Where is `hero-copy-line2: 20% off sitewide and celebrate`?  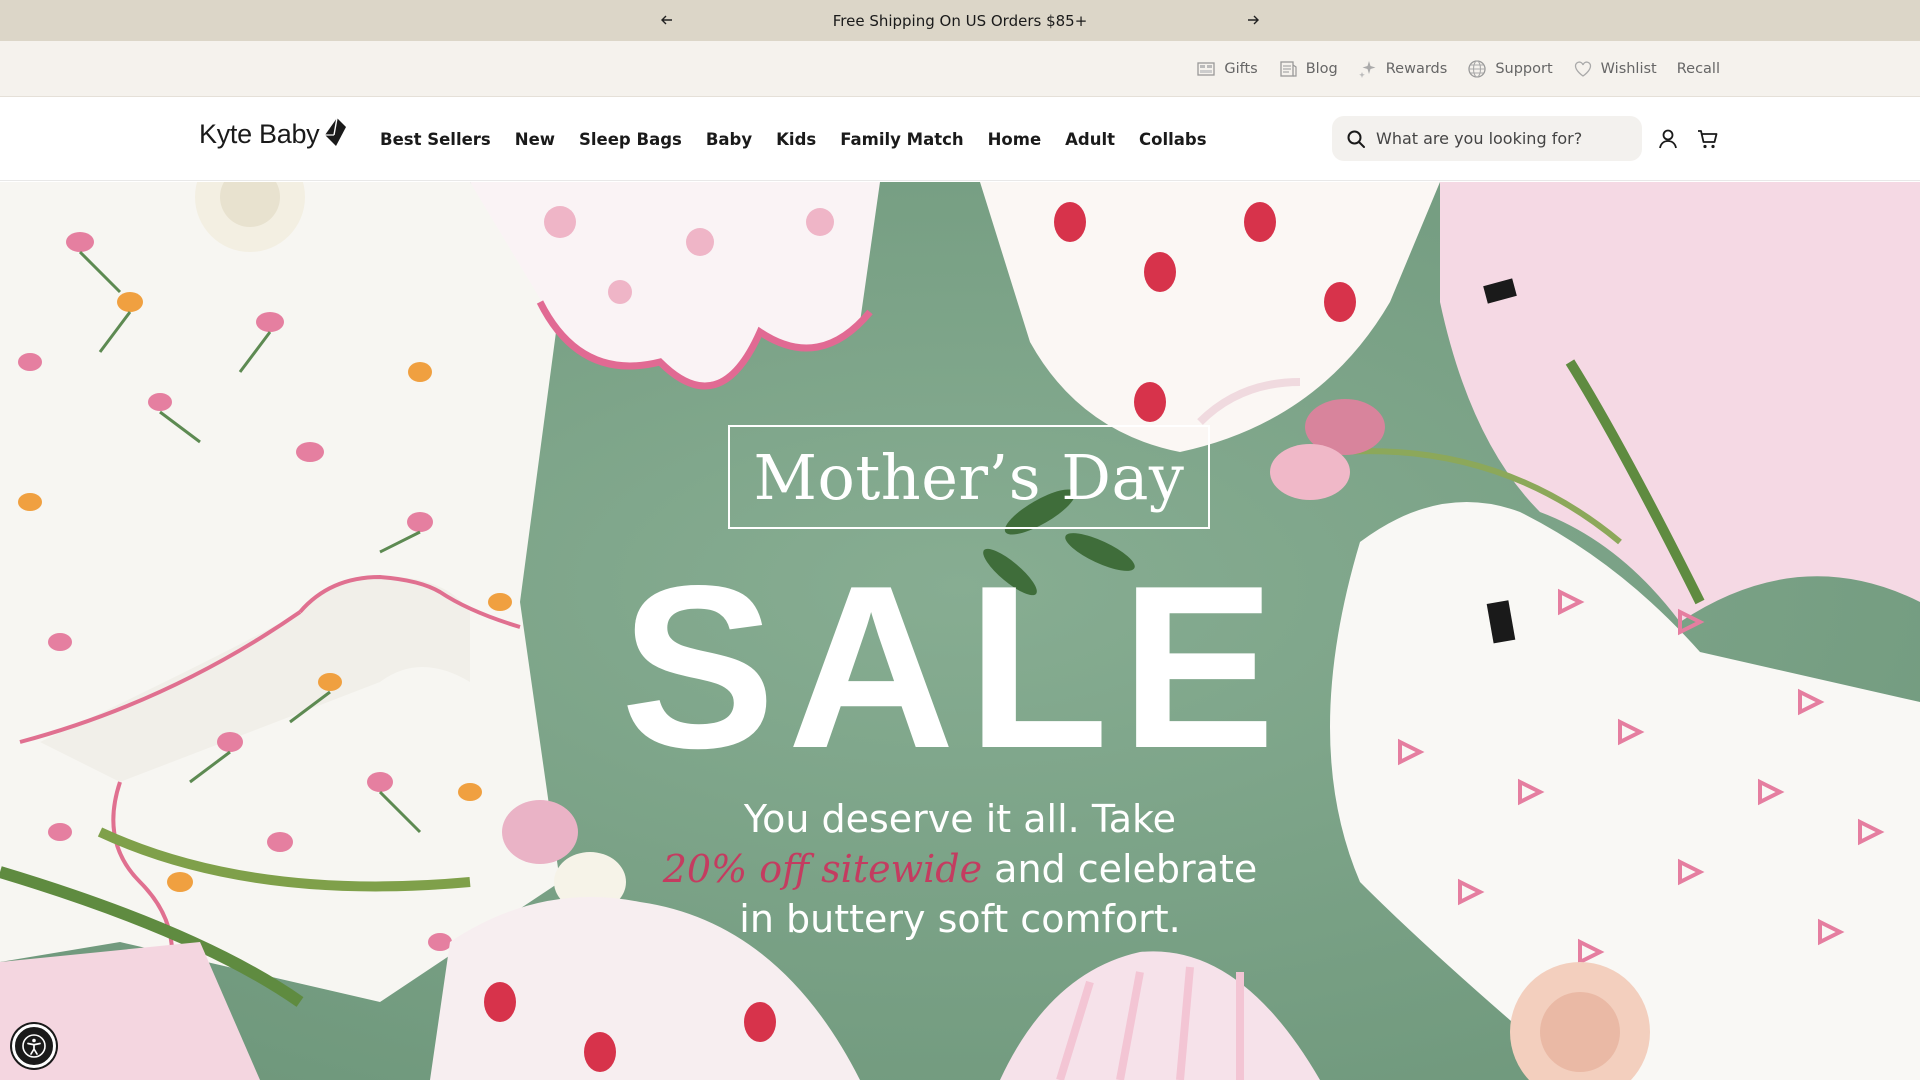 hero-copy-line2: 20% off sitewide and celebrate is located at coordinates (960, 869).